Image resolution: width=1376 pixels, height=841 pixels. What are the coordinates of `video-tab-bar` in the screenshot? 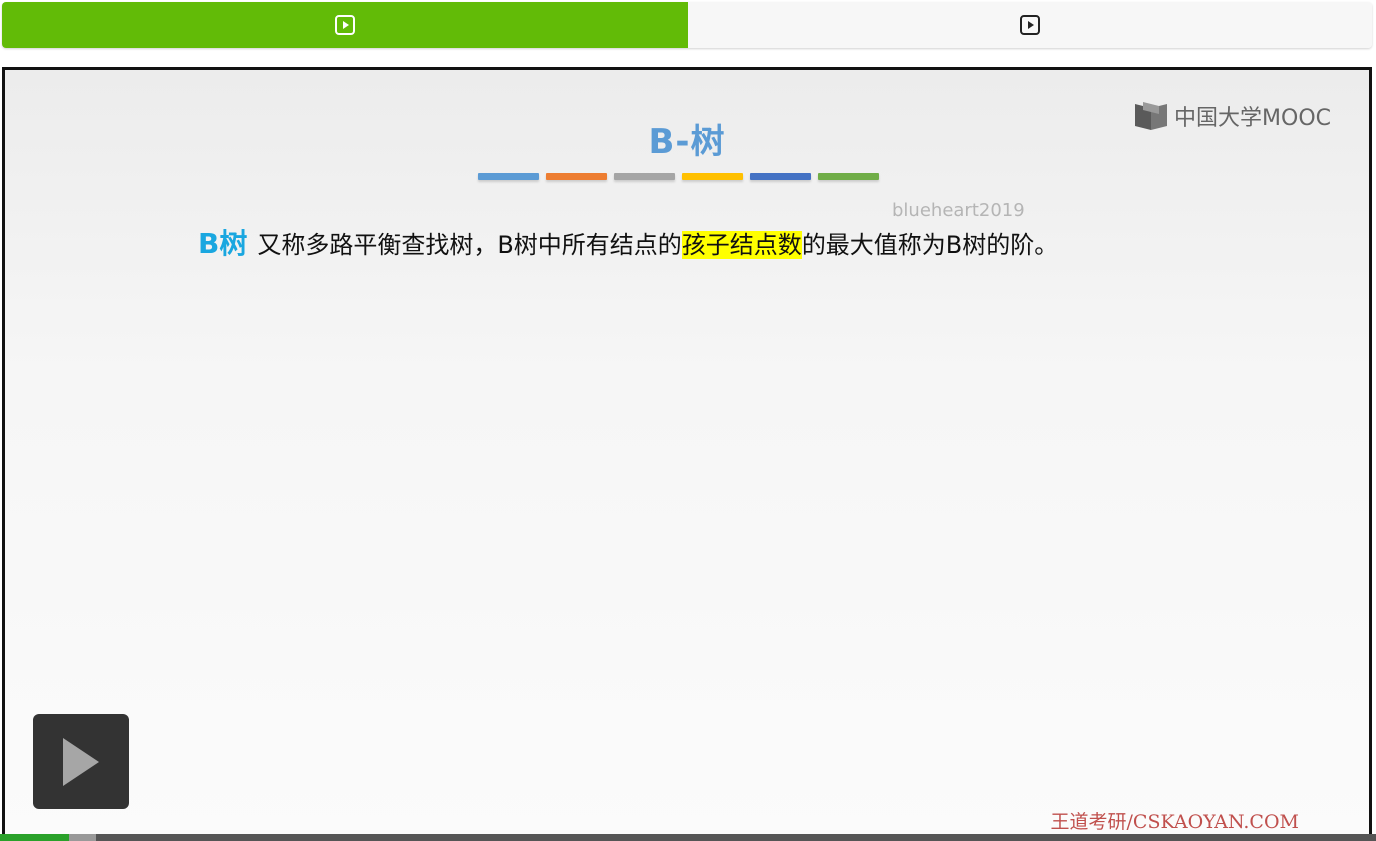 It's located at (687, 25).